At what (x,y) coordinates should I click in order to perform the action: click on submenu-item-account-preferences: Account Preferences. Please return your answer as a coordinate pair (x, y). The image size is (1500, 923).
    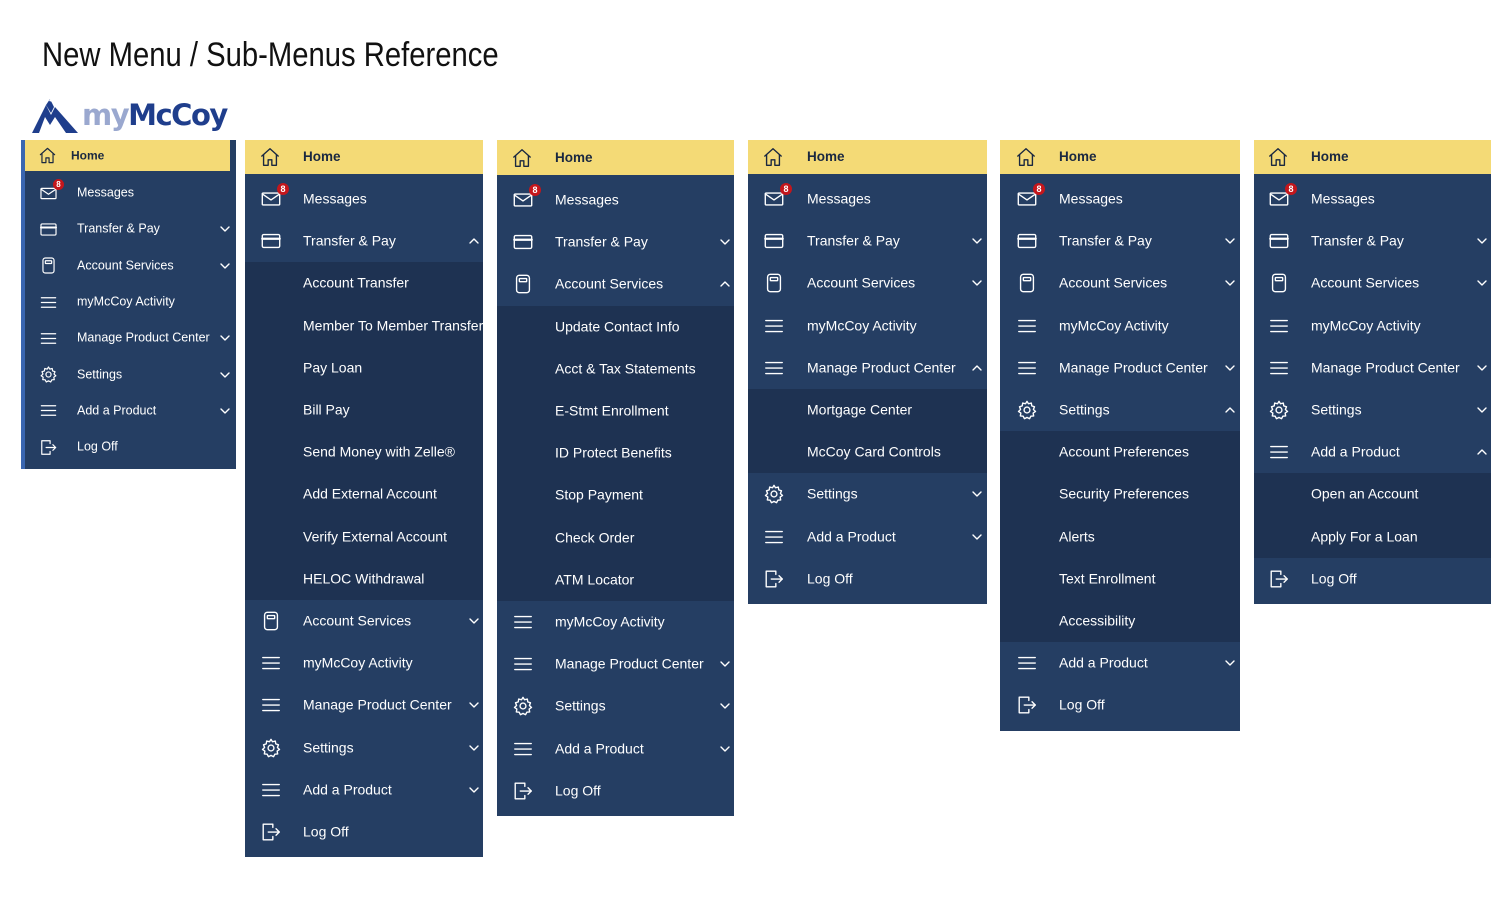
    Looking at the image, I should click on (1120, 452).